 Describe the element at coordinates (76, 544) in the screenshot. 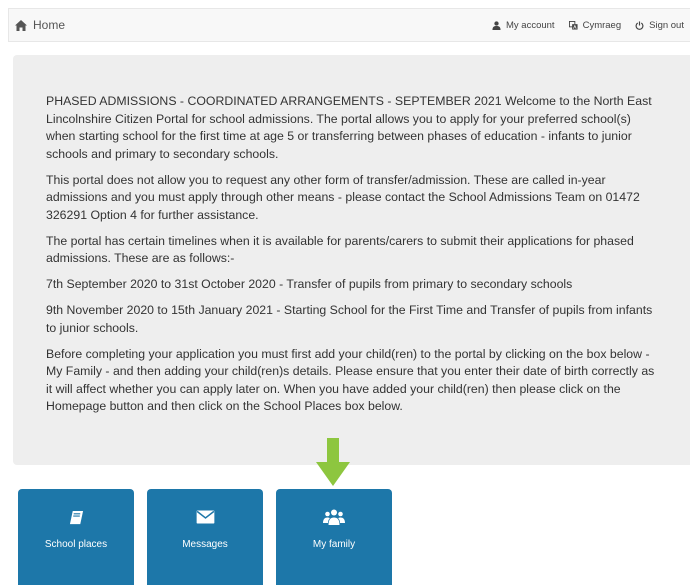

I see `school-places-label: School places` at that location.